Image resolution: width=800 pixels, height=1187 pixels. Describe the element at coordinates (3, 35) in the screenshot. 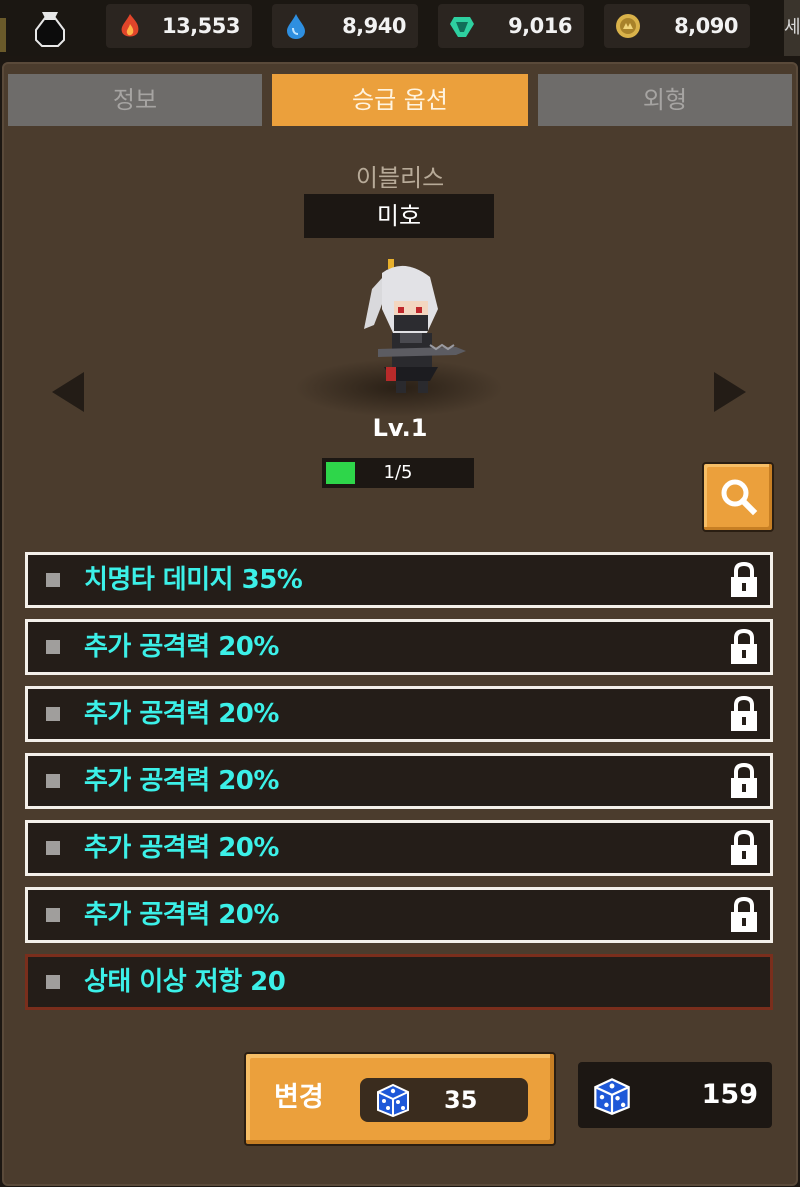

I see `edge-decoration` at that location.